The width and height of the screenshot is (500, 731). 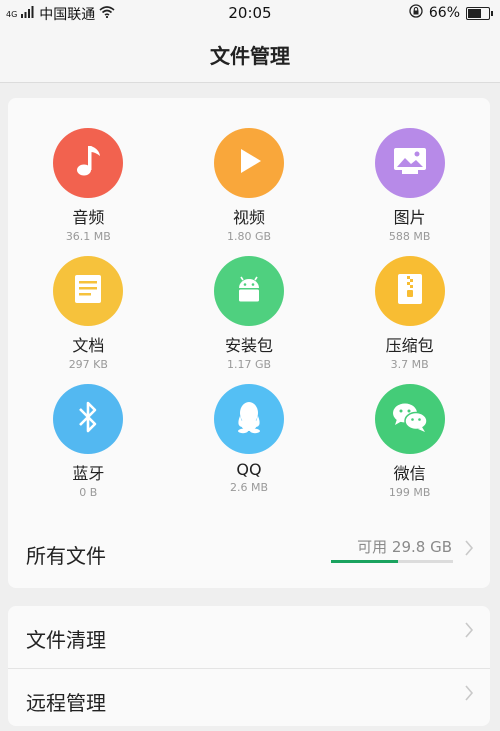 I want to click on category-label: 文档, so click(x=88, y=345).